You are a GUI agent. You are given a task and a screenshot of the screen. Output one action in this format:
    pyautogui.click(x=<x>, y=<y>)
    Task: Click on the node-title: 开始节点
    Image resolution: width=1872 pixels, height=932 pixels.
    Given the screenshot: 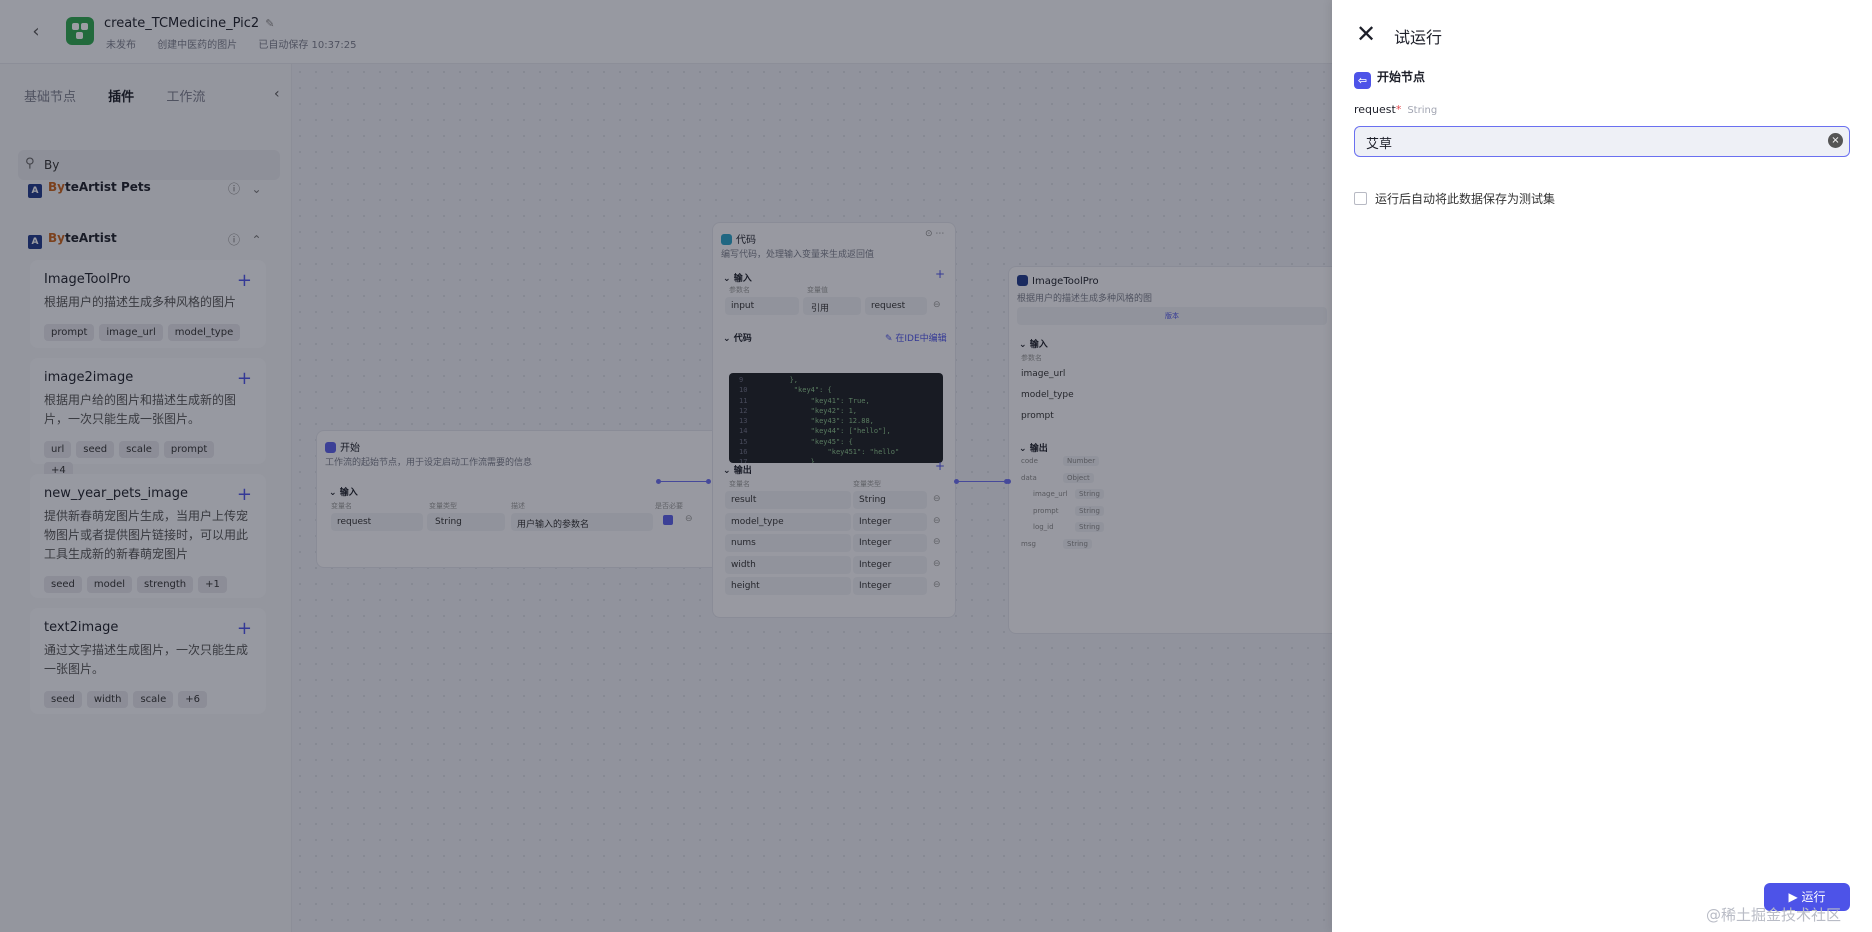 What is the action you would take?
    pyautogui.click(x=1401, y=77)
    